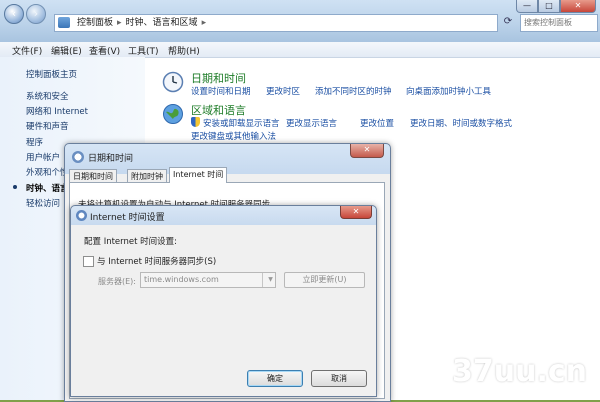  What do you see at coordinates (173, 114) in the screenshot?
I see `globe-icon` at bounding box center [173, 114].